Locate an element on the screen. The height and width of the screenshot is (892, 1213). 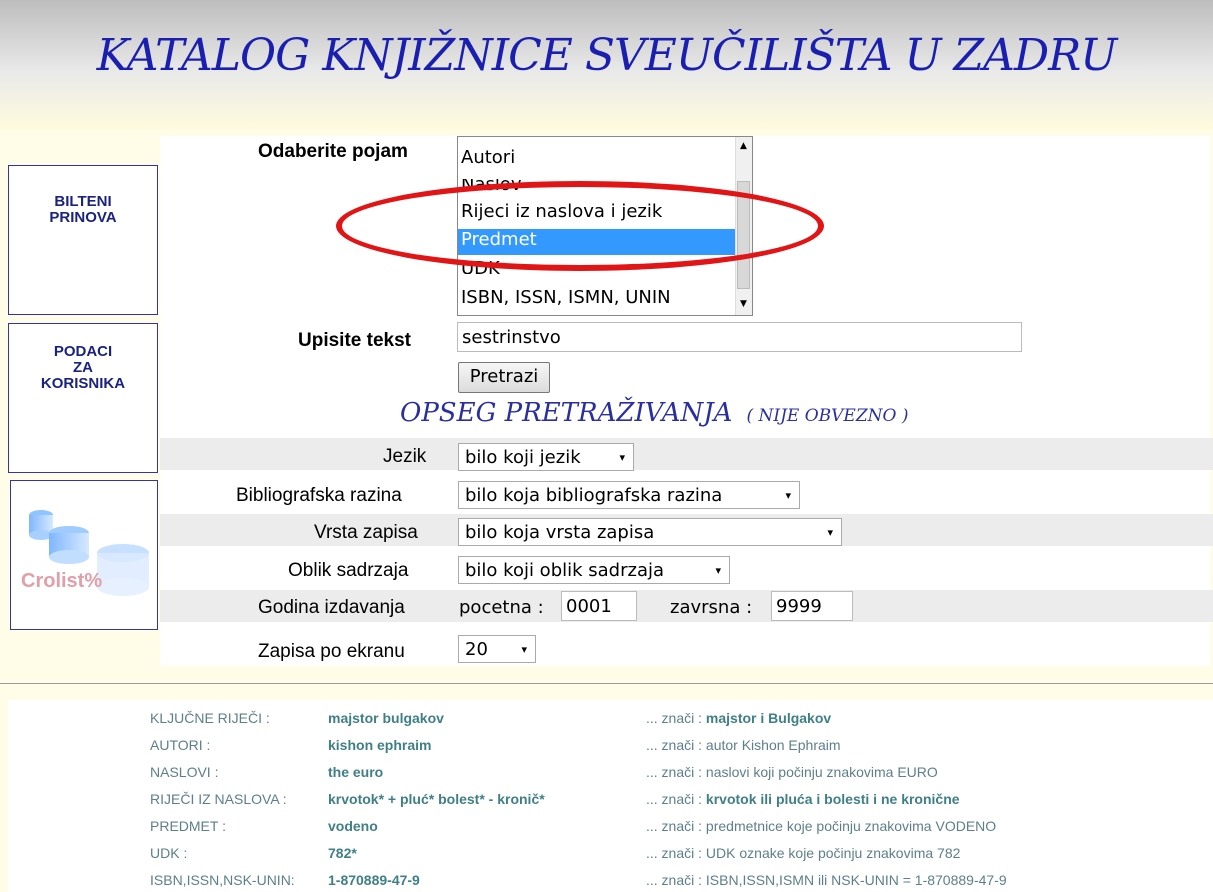
help-key: RIJEČI IZ NASLOVA : is located at coordinates (218, 799).